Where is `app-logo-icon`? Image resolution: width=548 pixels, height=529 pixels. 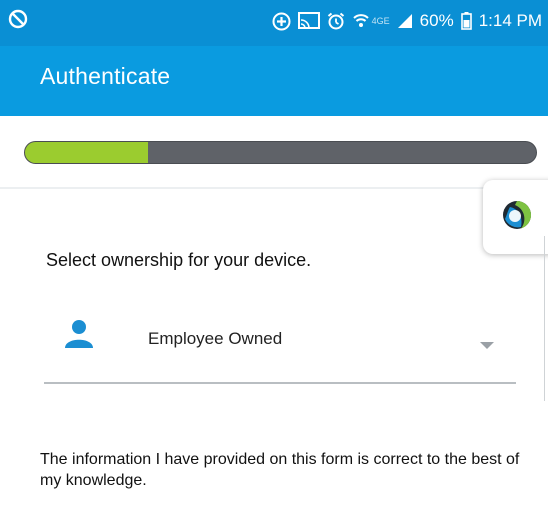
app-logo-icon is located at coordinates (517, 215).